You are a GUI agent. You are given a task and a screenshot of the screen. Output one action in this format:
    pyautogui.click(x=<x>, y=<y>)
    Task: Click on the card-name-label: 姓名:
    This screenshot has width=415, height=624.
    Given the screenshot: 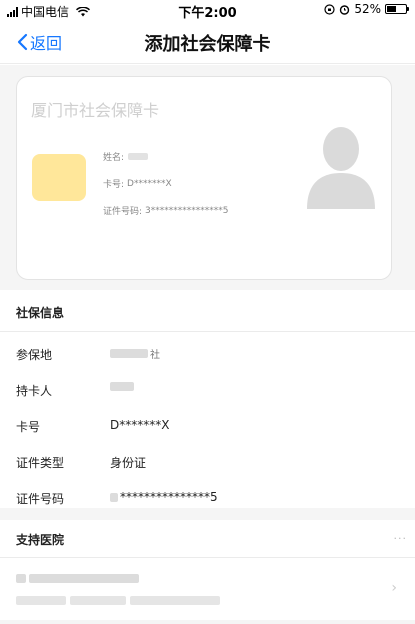 What is the action you would take?
    pyautogui.click(x=114, y=158)
    